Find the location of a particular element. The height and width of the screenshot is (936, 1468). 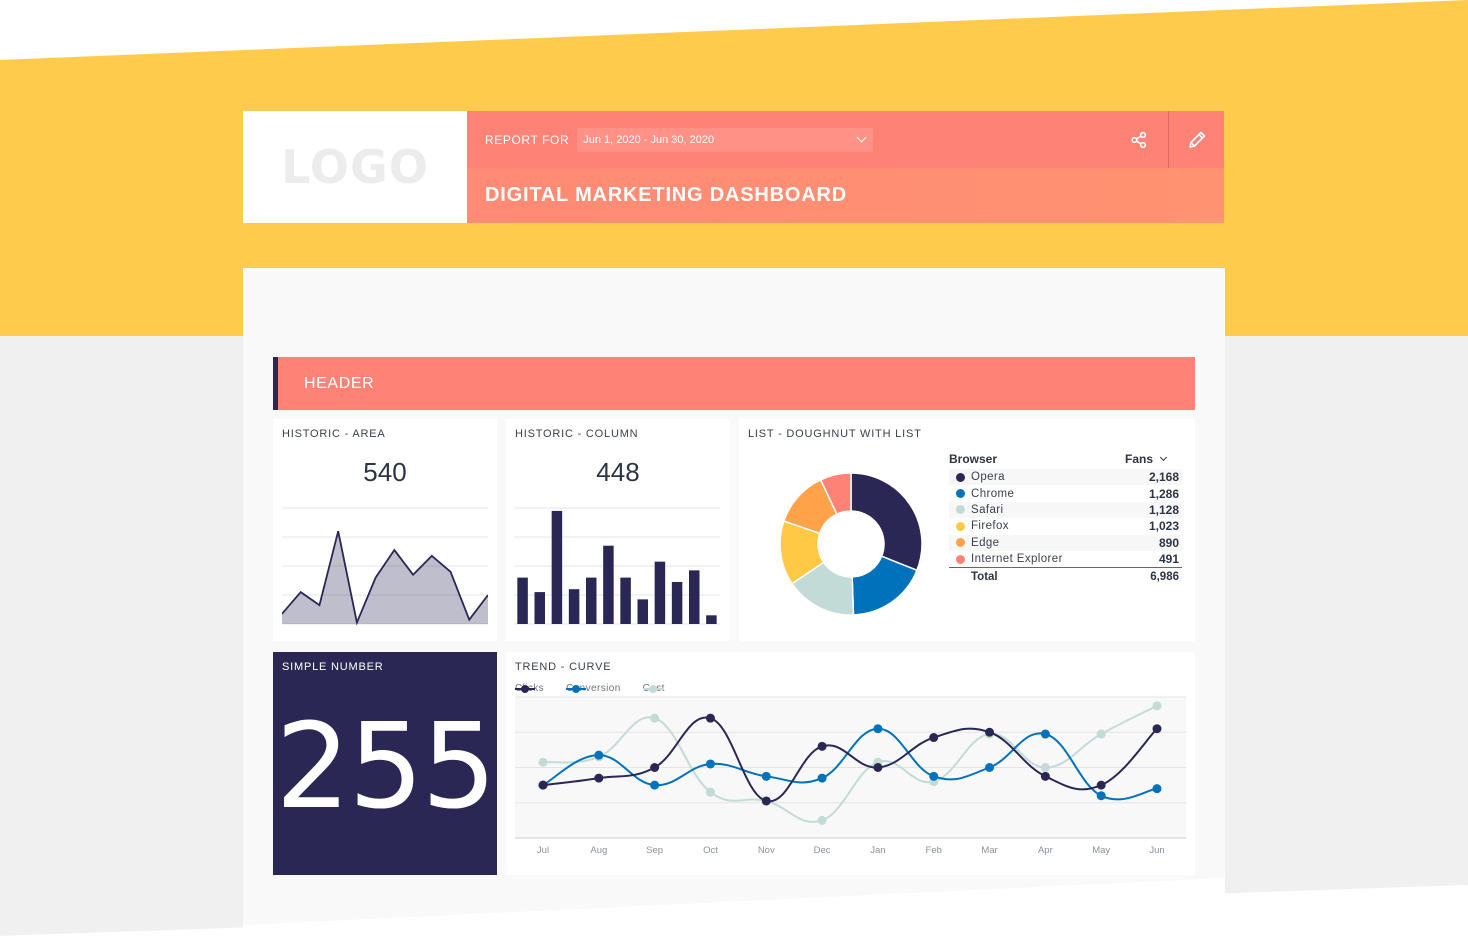

fans-sort-button: Fans is located at coordinates (1146, 459).